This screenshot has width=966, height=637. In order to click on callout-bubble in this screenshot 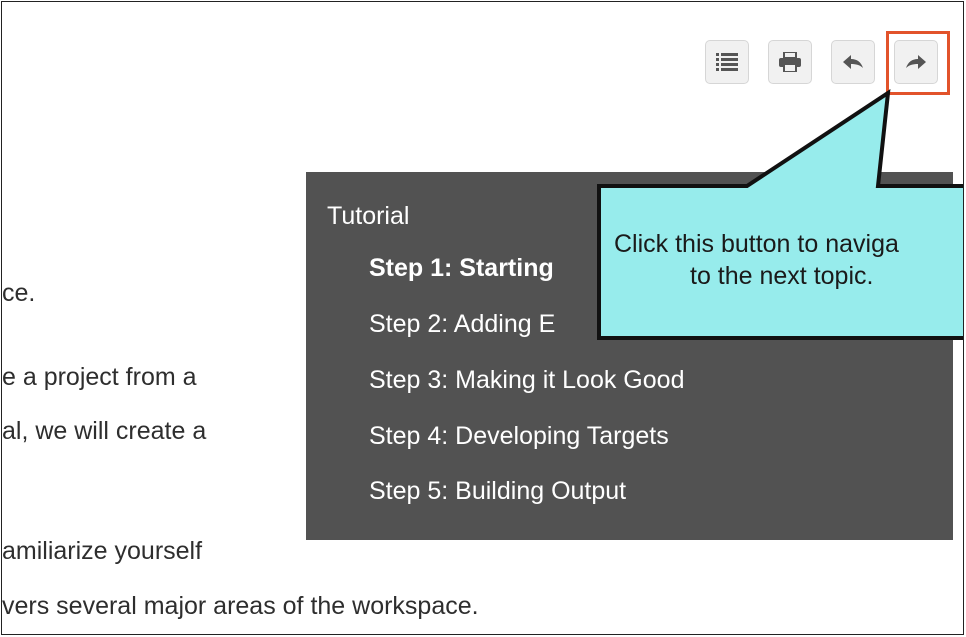, I will do `click(780, 214)`.